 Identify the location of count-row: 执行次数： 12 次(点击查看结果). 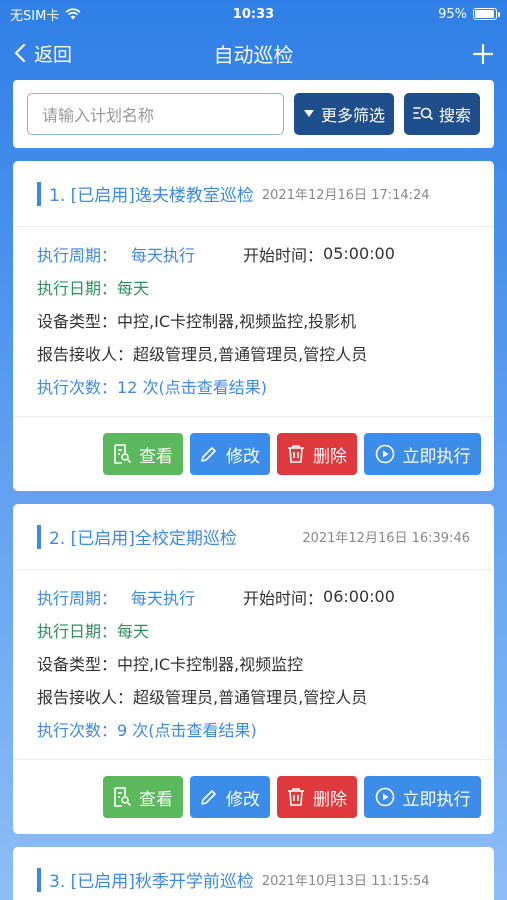
(253, 385).